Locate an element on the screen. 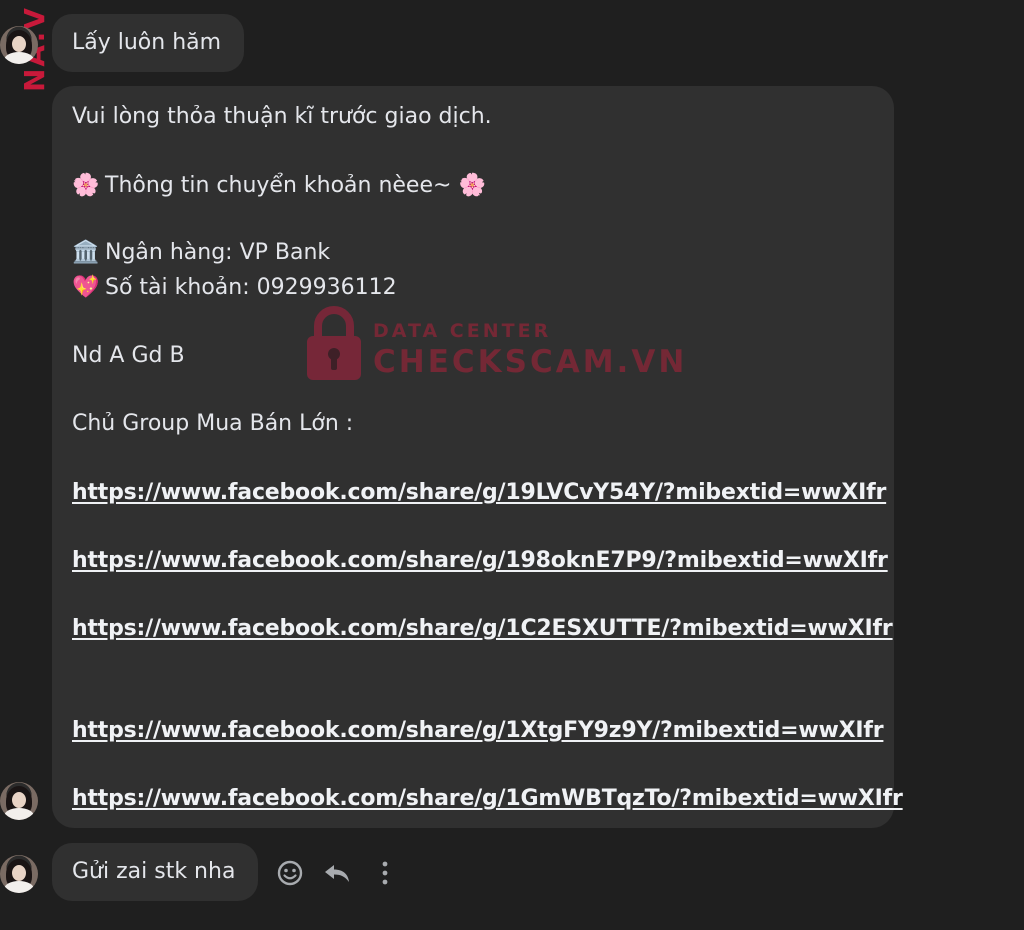 This screenshot has height=930, width=1024. message-bubble: Lấy luôn hăm is located at coordinates (148, 43).